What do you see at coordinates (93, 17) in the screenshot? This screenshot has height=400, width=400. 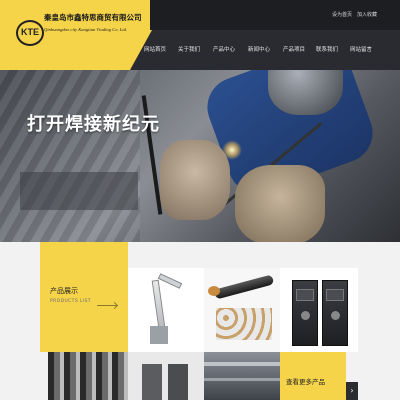 I see `company-name-cn: 秦皇岛市鑫特思商贸有限公司` at bounding box center [93, 17].